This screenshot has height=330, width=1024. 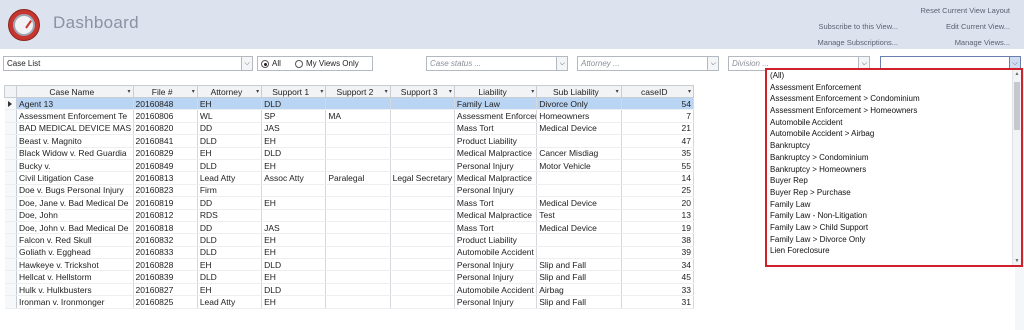 What do you see at coordinates (966, 10) in the screenshot?
I see `reset-view-layout-link: Reset Current View Layout` at bounding box center [966, 10].